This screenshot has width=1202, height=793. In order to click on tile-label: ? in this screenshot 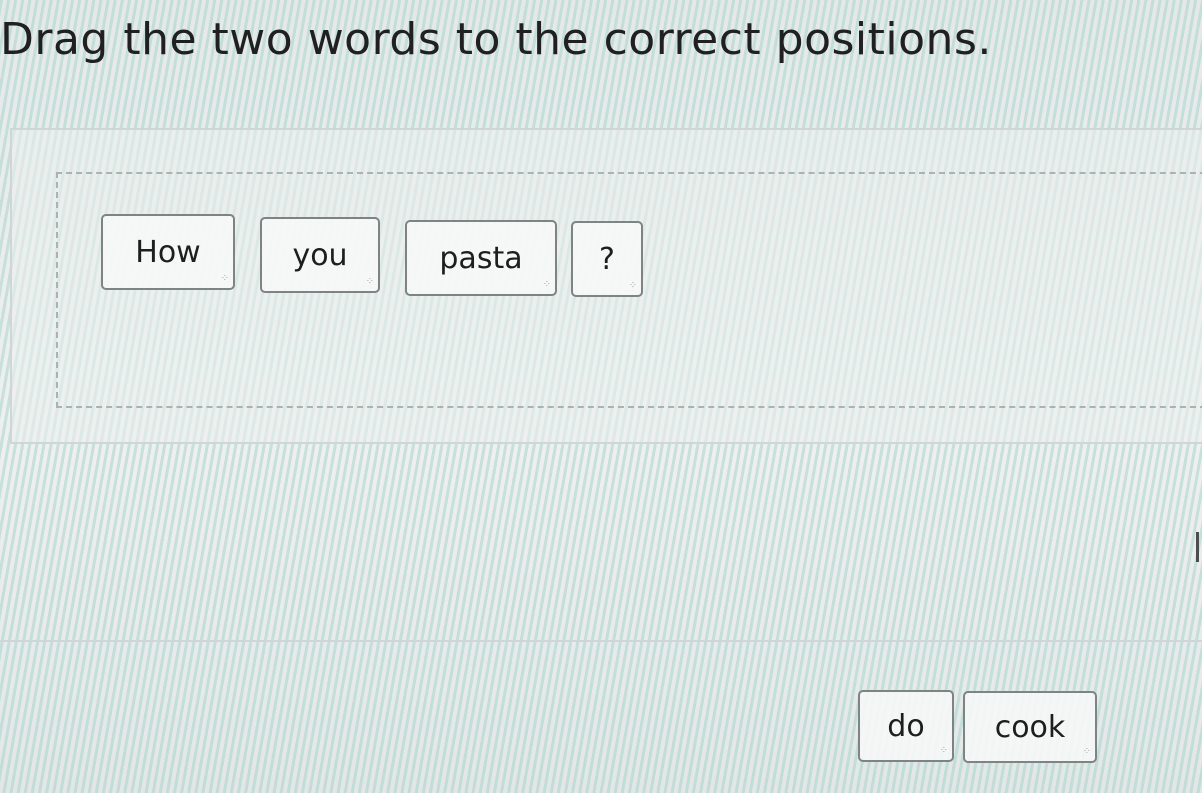, I will do `click(607, 259)`.